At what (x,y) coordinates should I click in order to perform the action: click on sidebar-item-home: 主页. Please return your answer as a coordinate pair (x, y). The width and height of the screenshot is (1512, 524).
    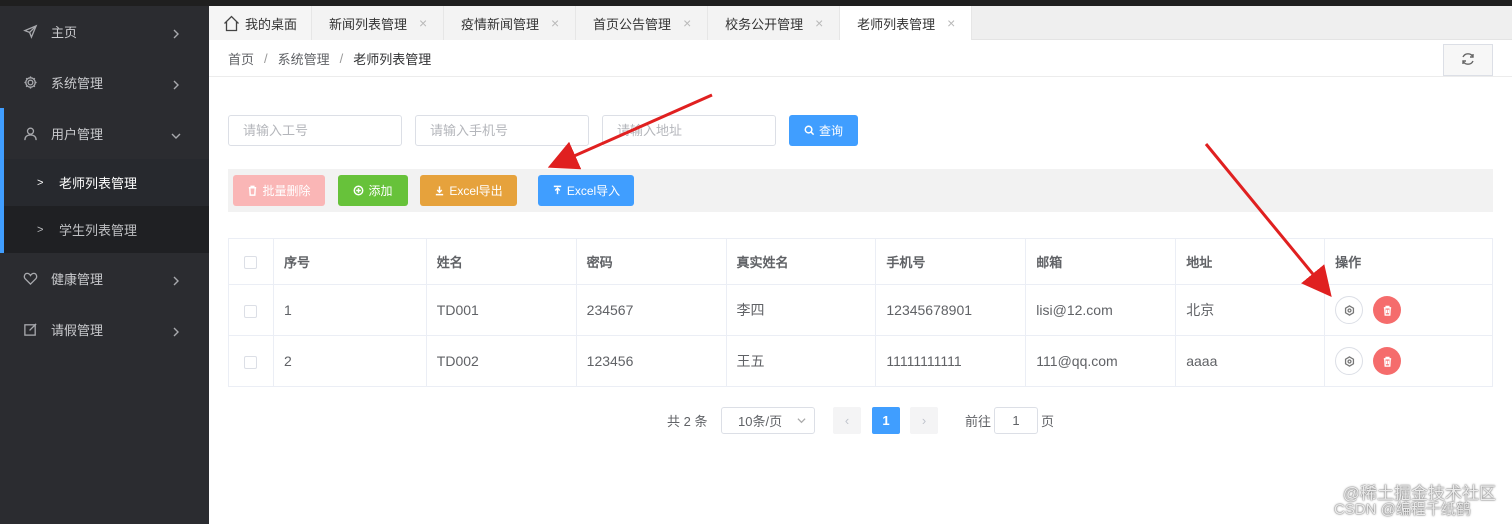
    Looking at the image, I should click on (104, 31).